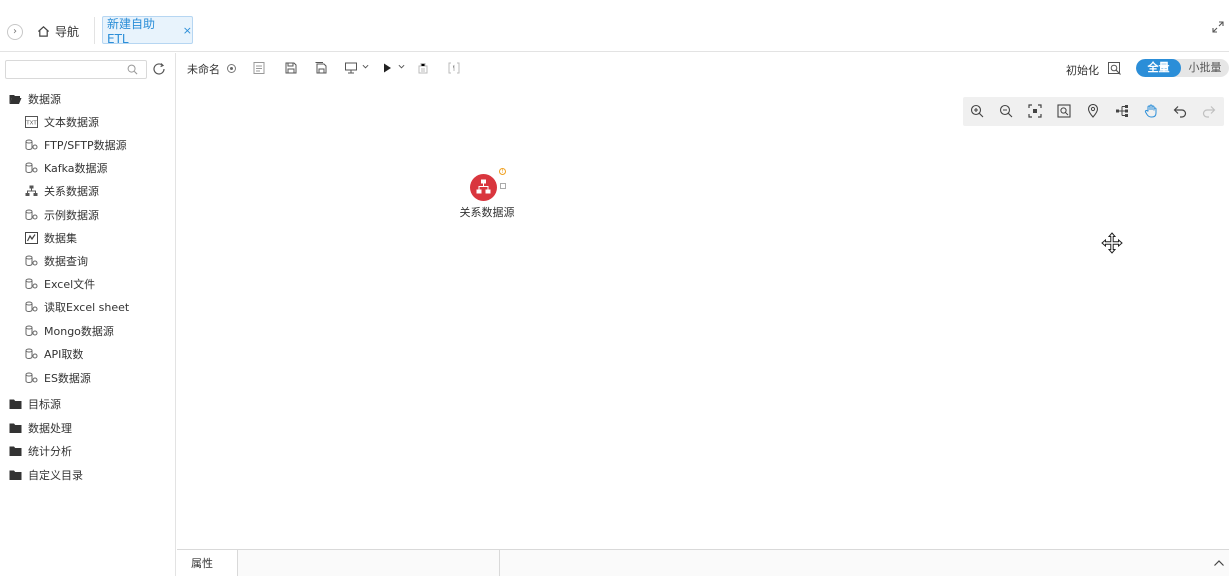 This screenshot has width=1229, height=576. Describe the element at coordinates (1115, 68) in the screenshot. I see `init-preview-icon` at that location.